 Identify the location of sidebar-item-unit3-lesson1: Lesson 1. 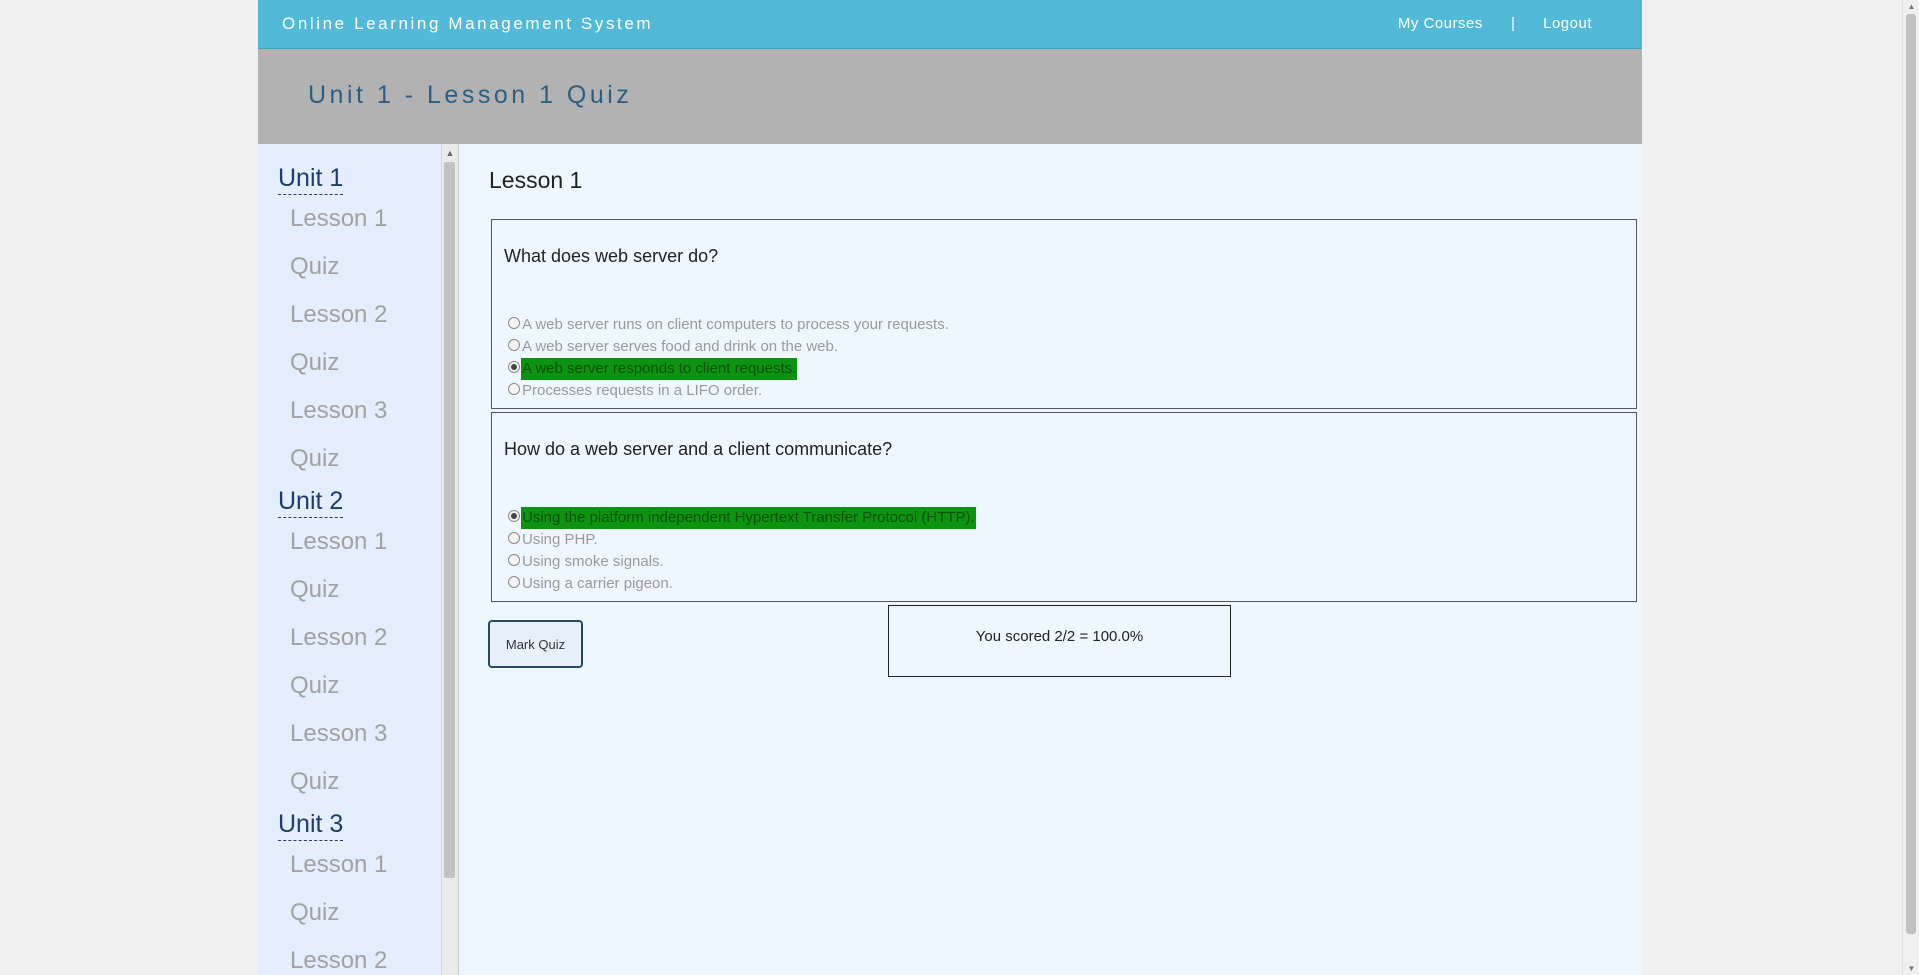
(365, 865).